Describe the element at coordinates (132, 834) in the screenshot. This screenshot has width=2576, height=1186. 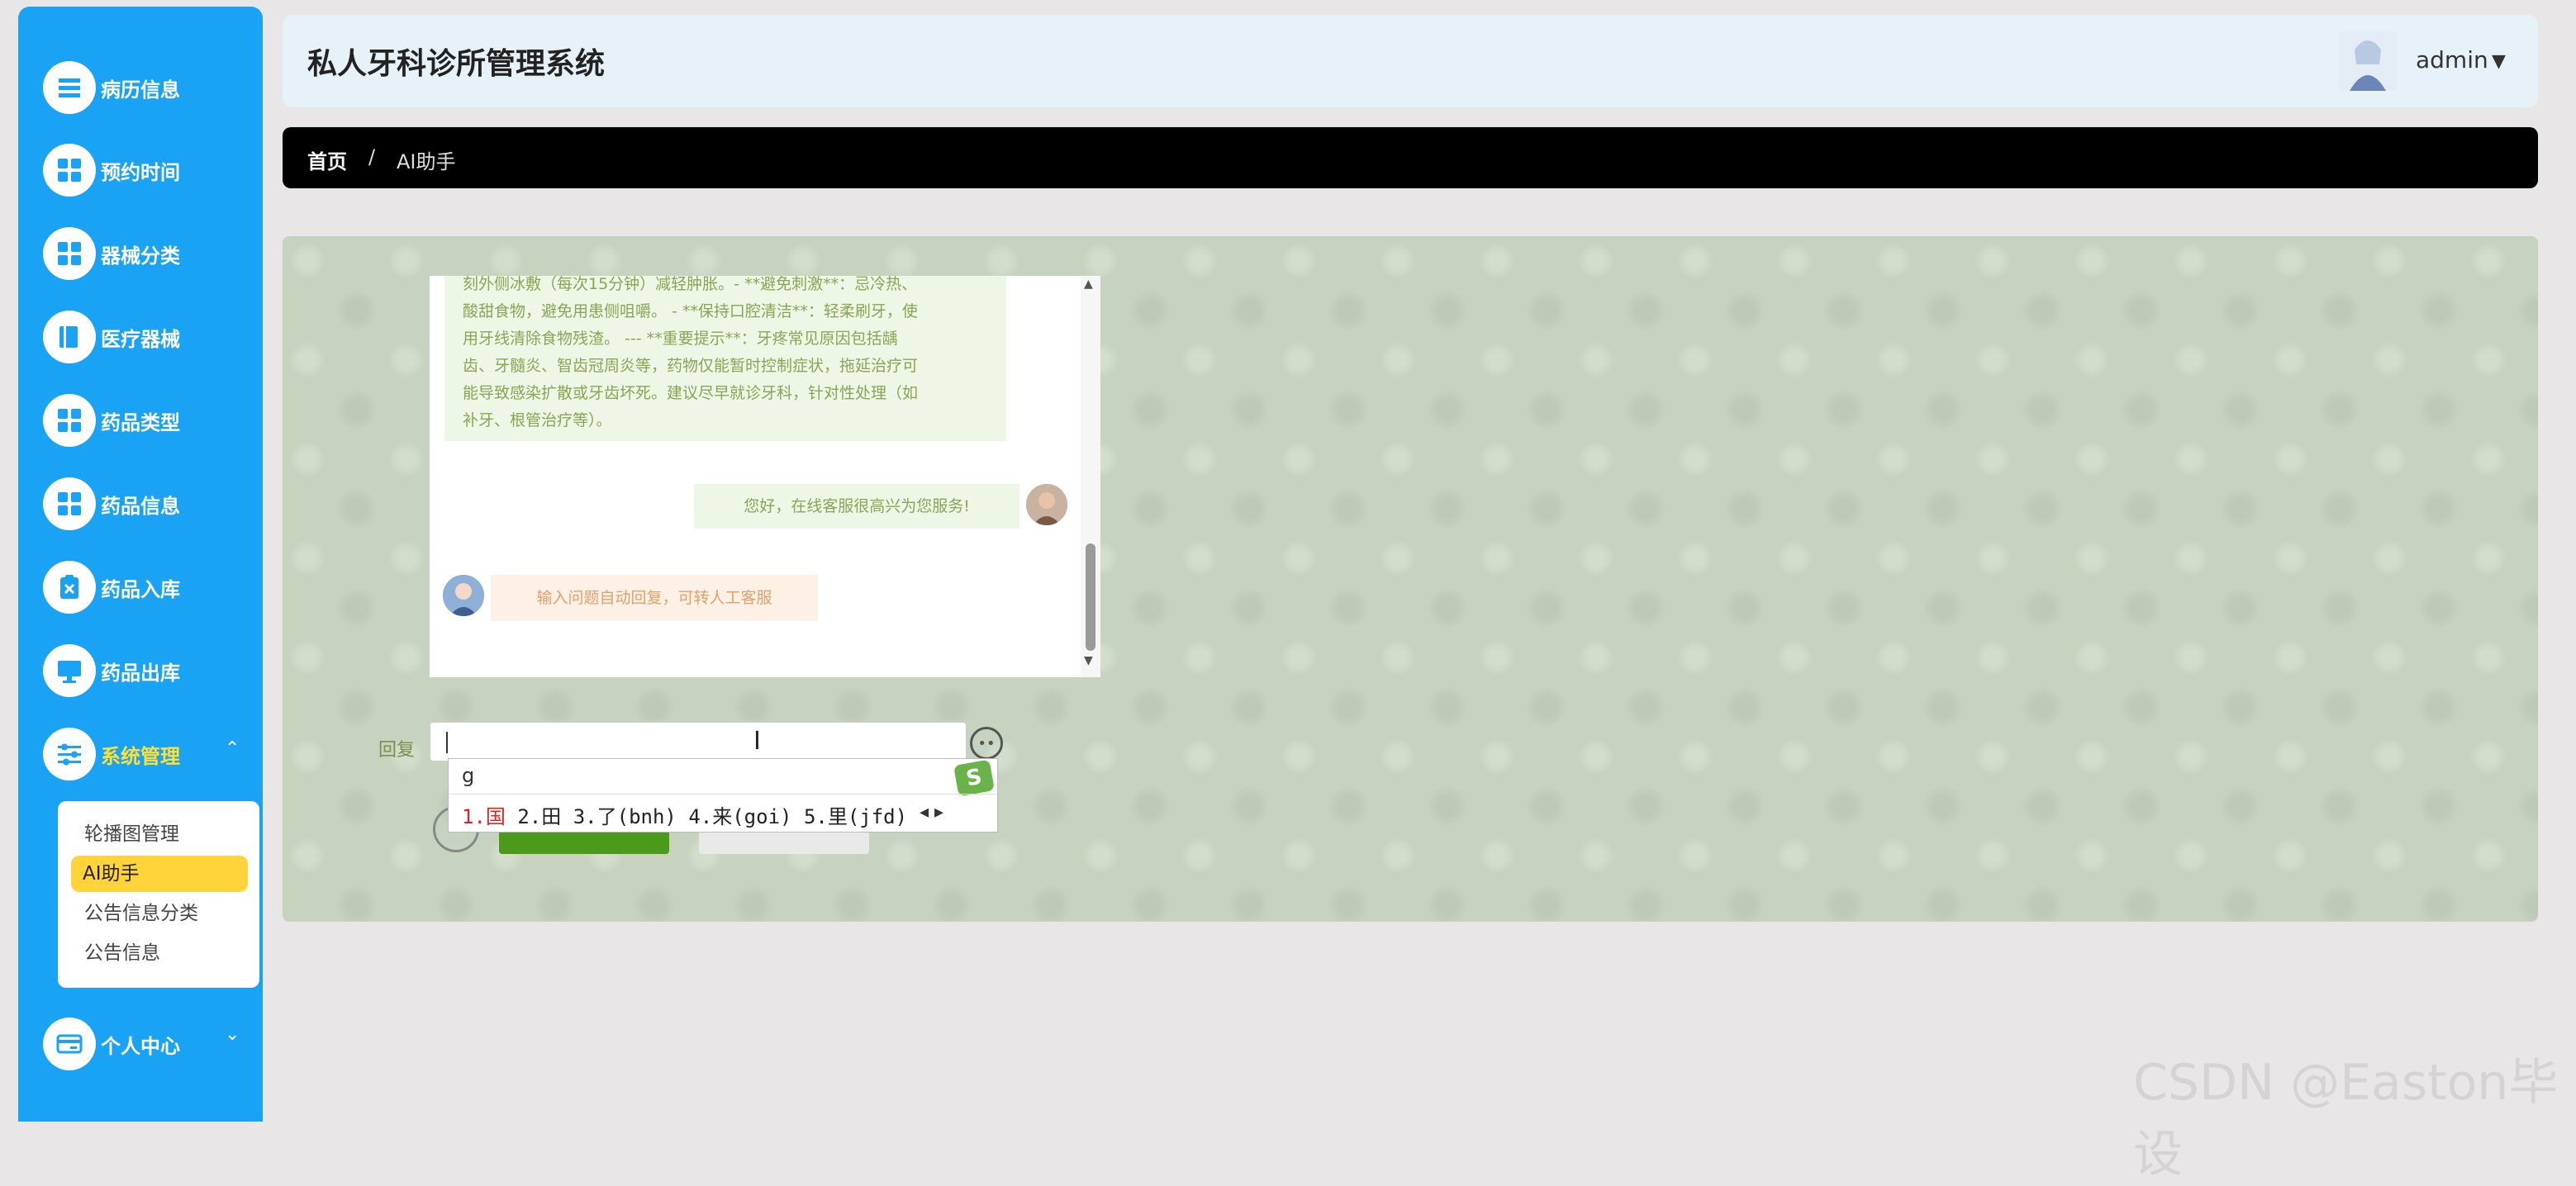
I see `submenu-item-carousel: 轮播图管理` at that location.